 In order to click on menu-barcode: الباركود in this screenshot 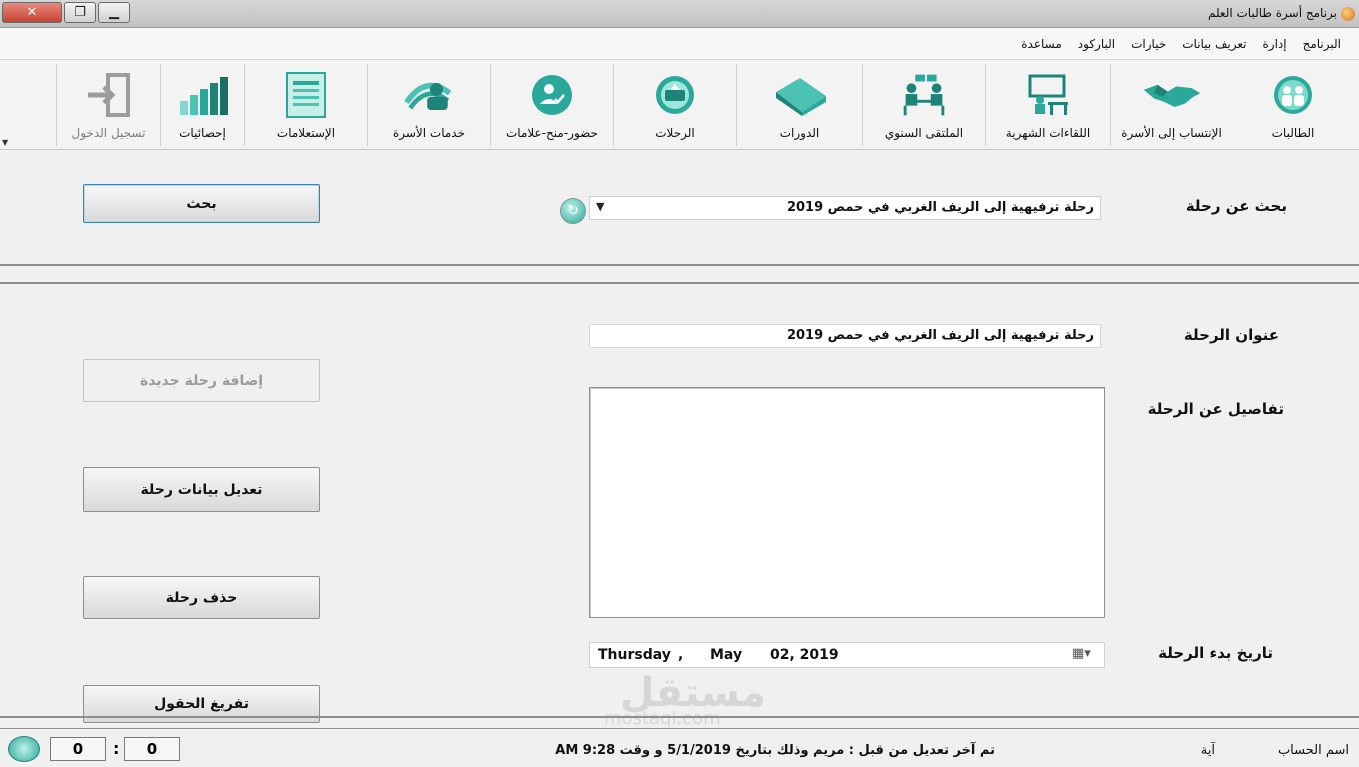, I will do `click(1096, 44)`.